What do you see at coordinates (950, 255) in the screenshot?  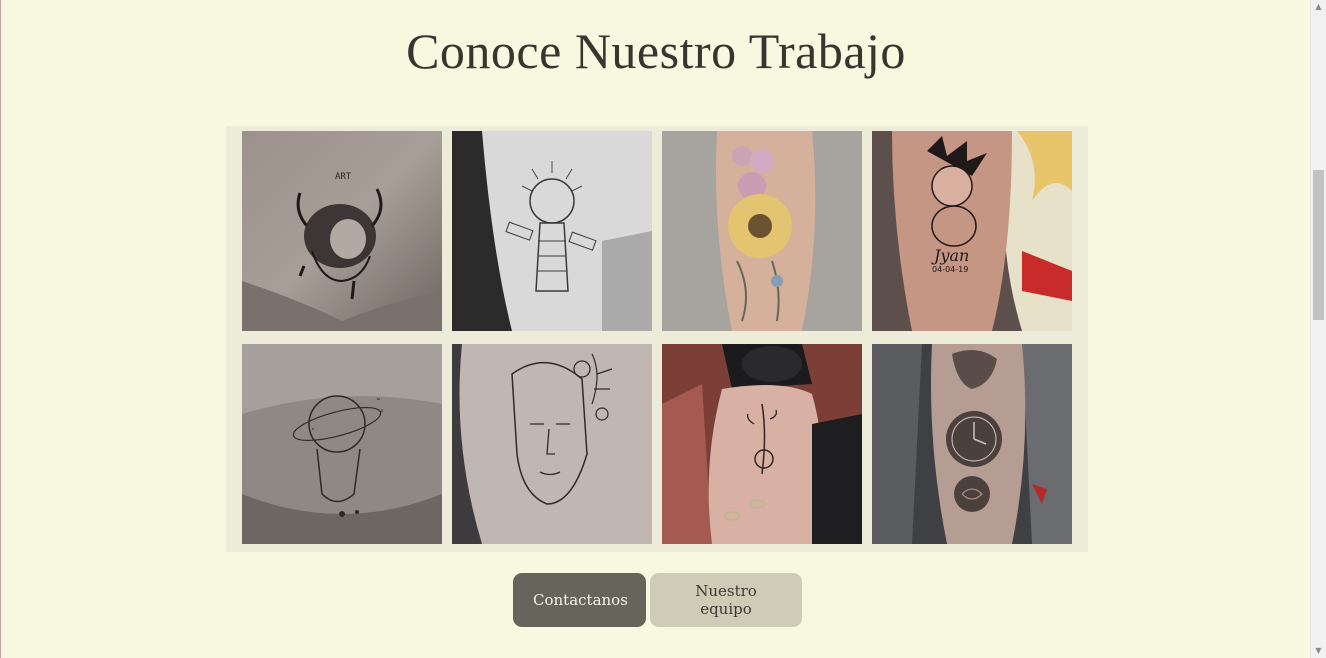 I see `tattoo-text-name: Jyan` at bounding box center [950, 255].